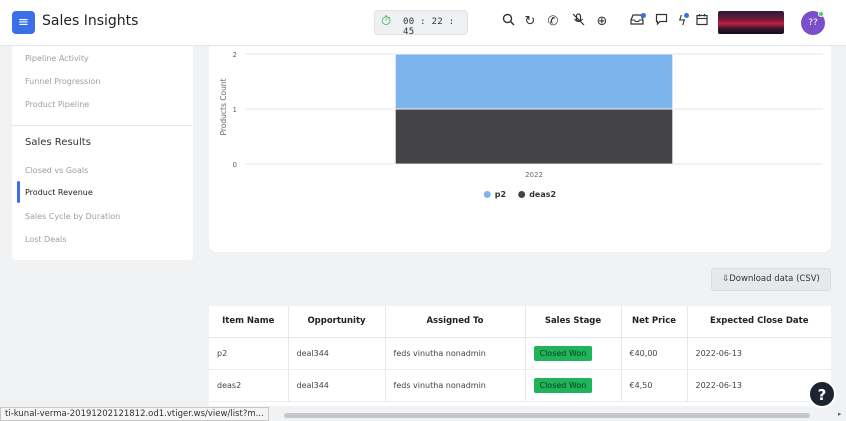 The width and height of the screenshot is (846, 421). I want to click on y-tick-label: 0, so click(235, 165).